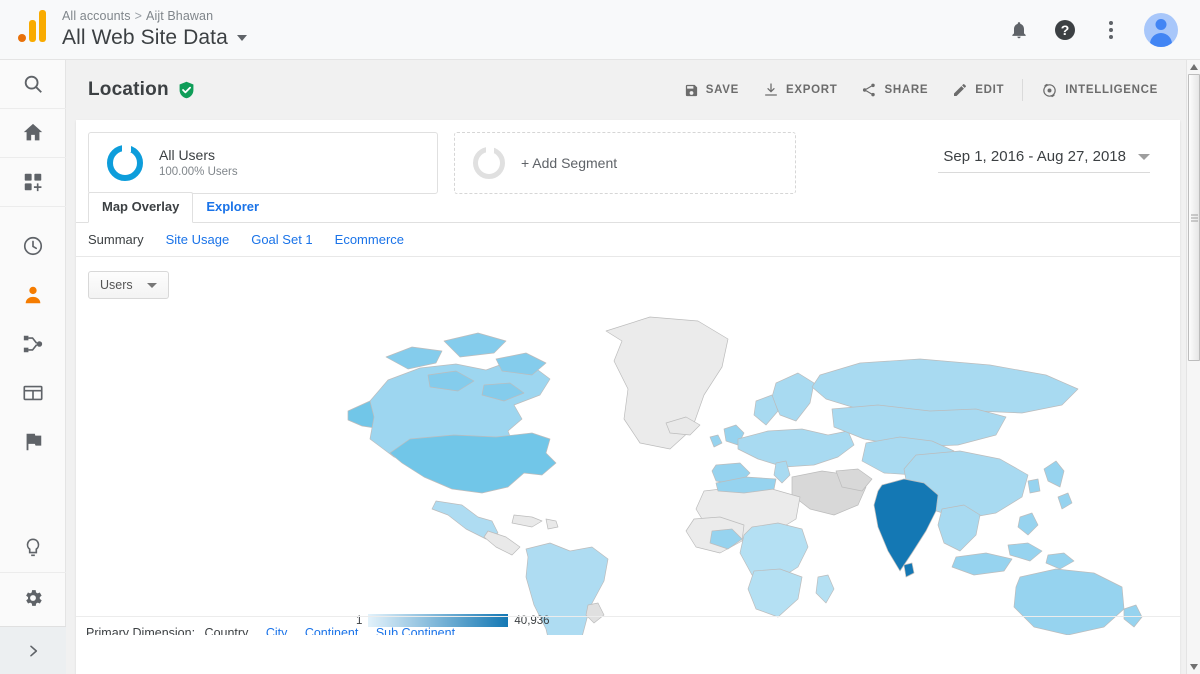  I want to click on tab-map-overlay: Map Overlay, so click(141, 207).